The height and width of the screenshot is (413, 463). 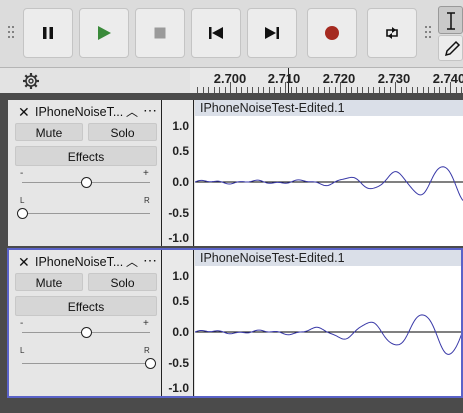 I want to click on draw-tool-button, so click(x=450, y=48).